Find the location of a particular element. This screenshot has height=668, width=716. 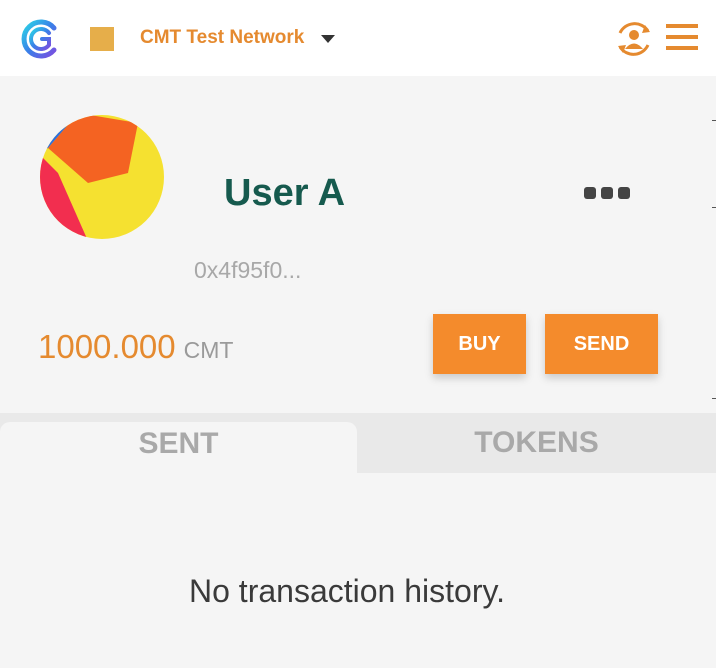

balance-value: 1000.000 is located at coordinates (107, 346).